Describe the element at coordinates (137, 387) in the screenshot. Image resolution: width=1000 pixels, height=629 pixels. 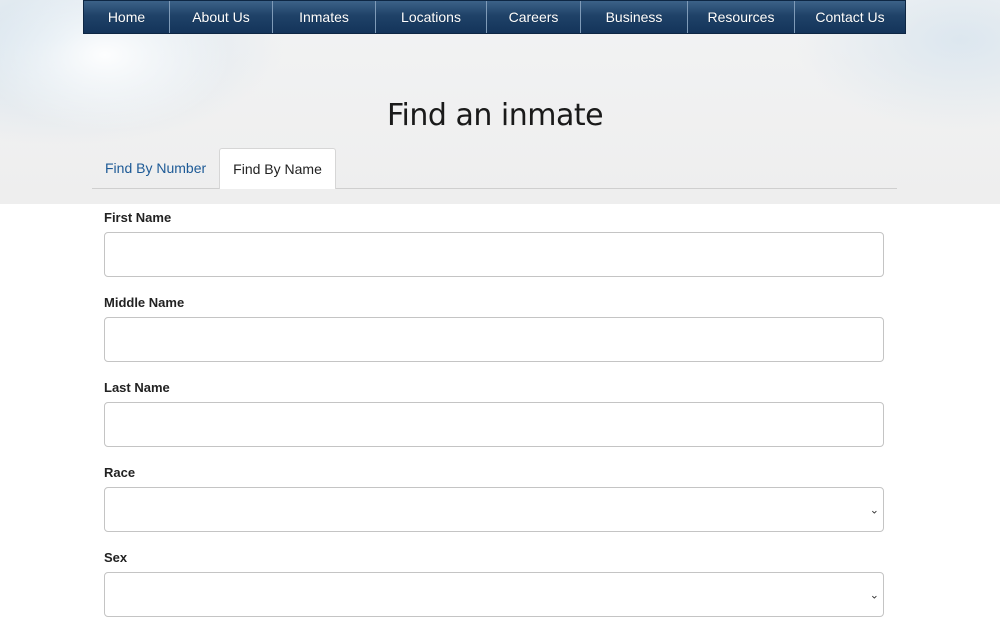
I see `last-name-label: Last Name` at that location.